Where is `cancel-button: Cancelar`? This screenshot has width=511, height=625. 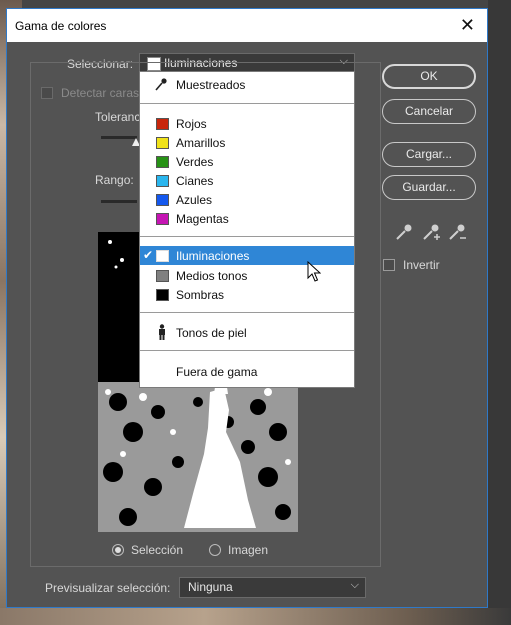 cancel-button: Cancelar is located at coordinates (429, 111).